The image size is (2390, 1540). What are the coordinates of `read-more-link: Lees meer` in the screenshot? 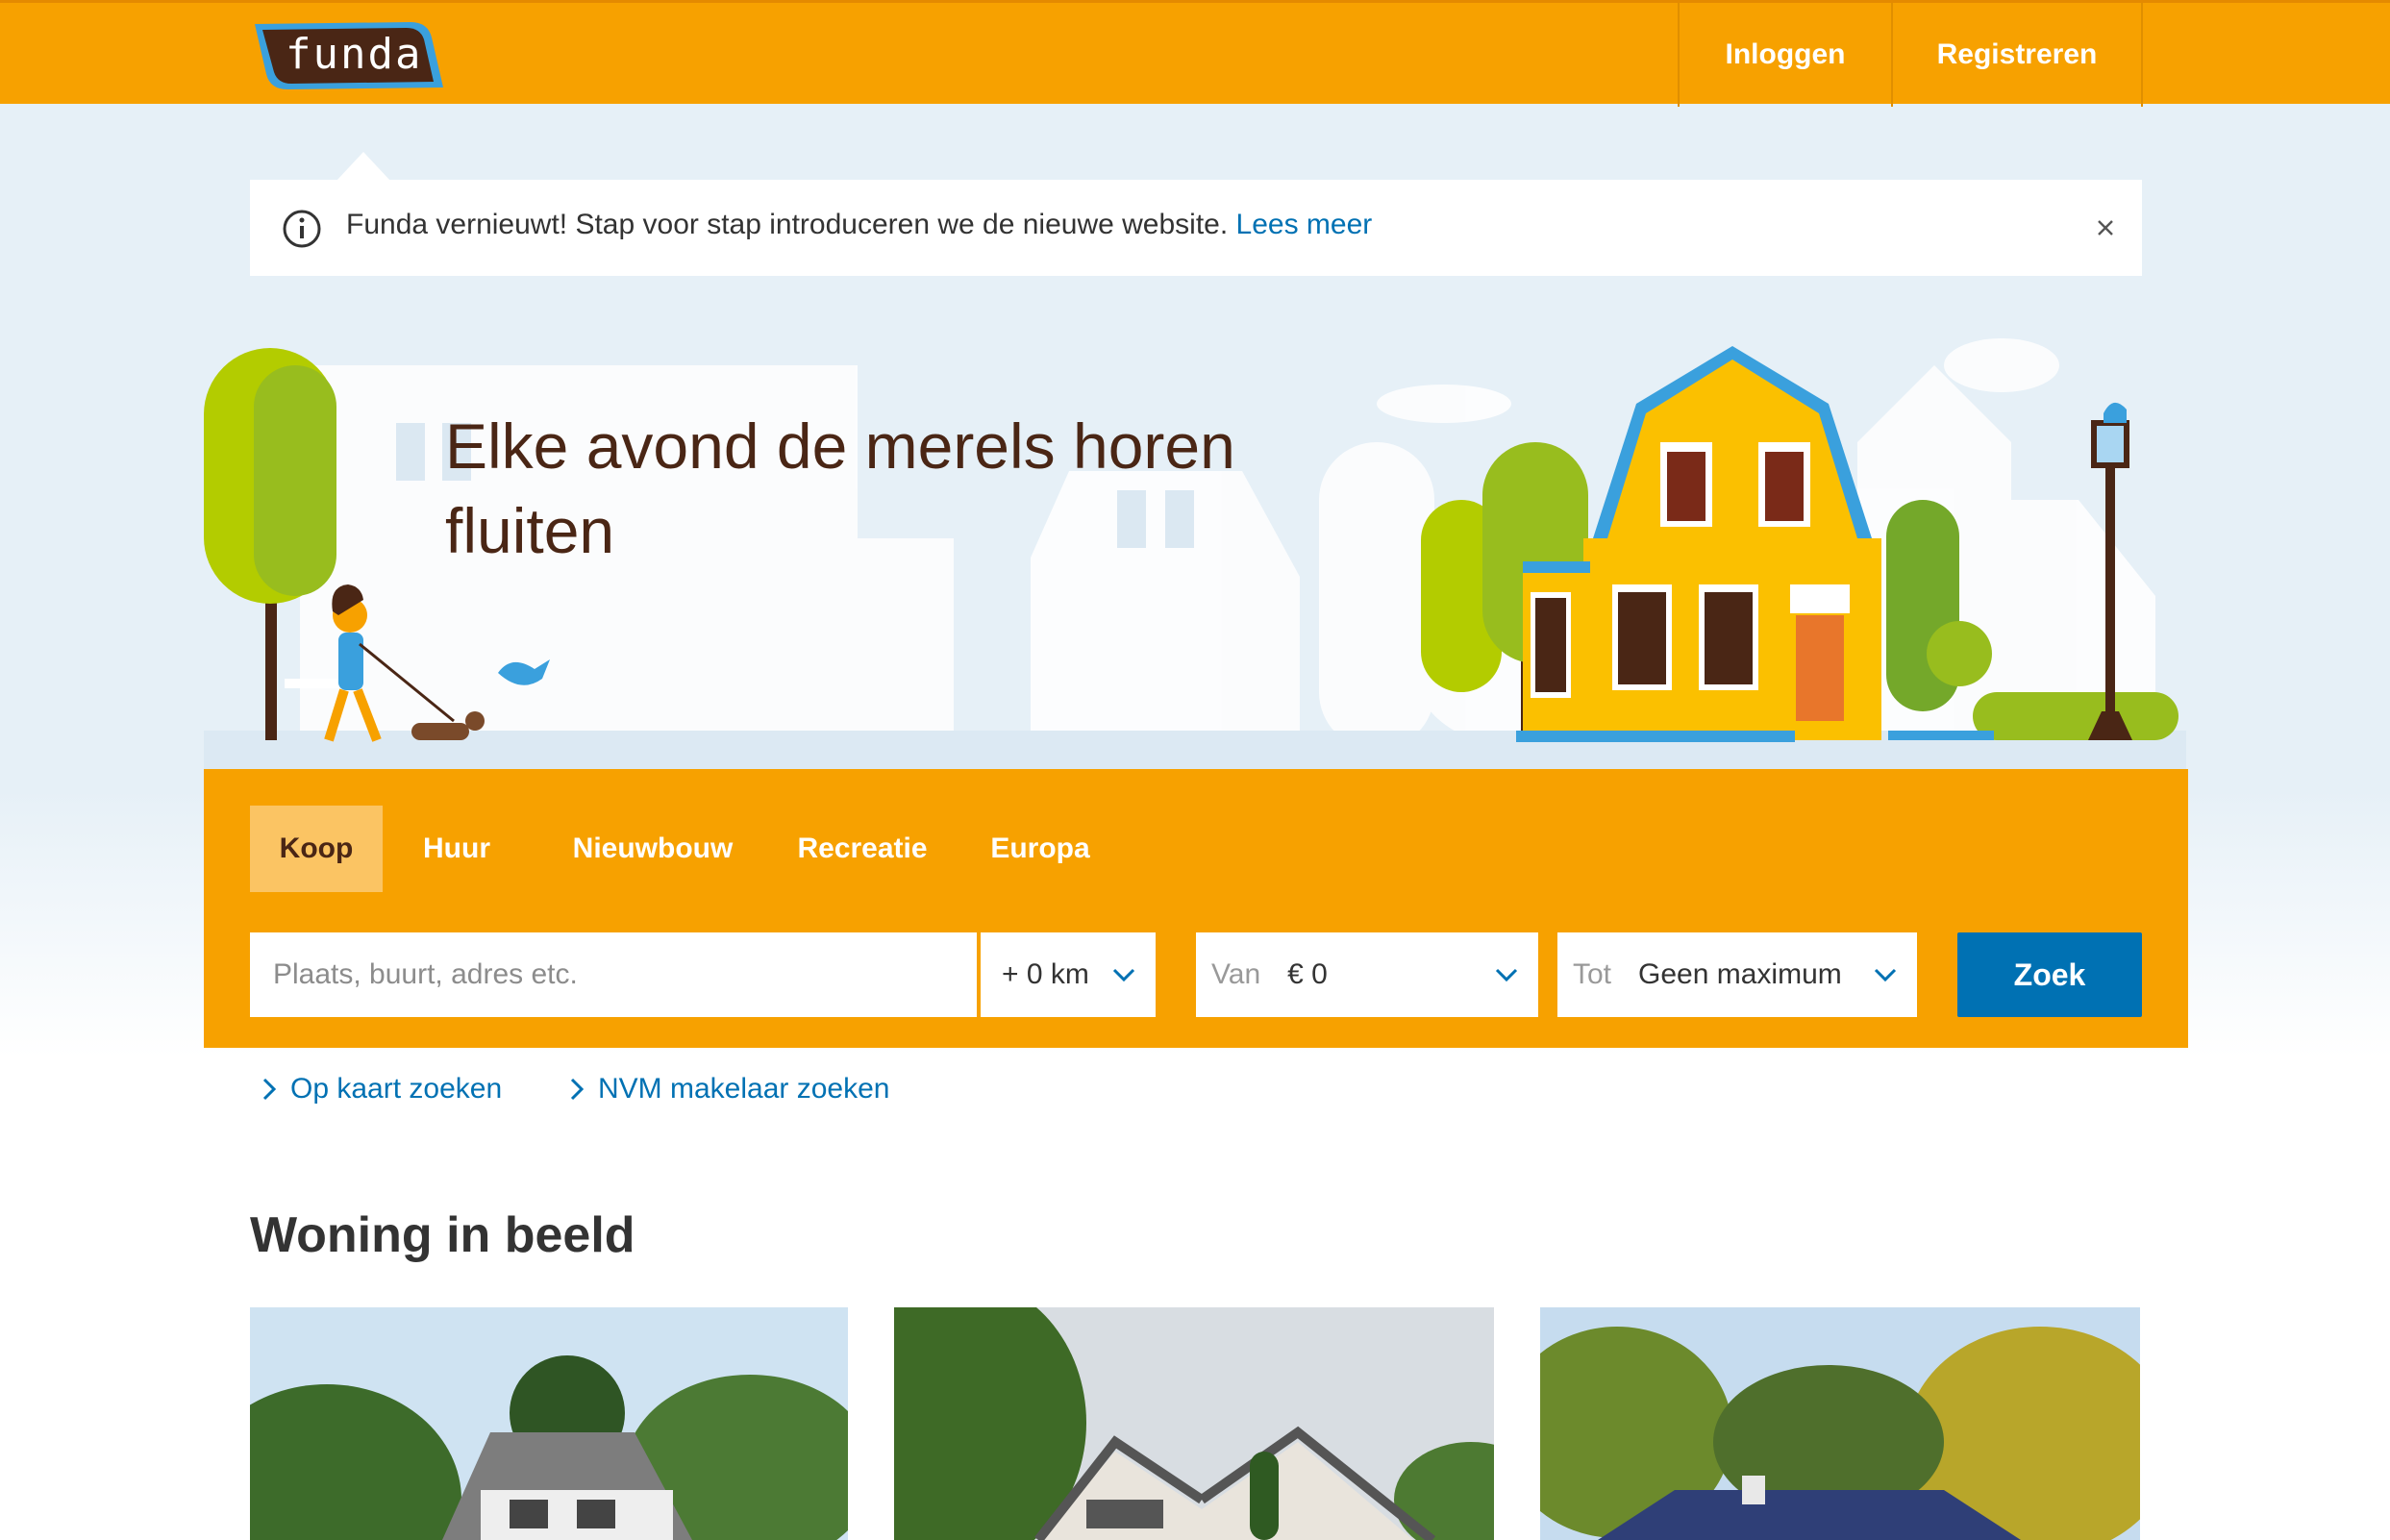 It's located at (1305, 224).